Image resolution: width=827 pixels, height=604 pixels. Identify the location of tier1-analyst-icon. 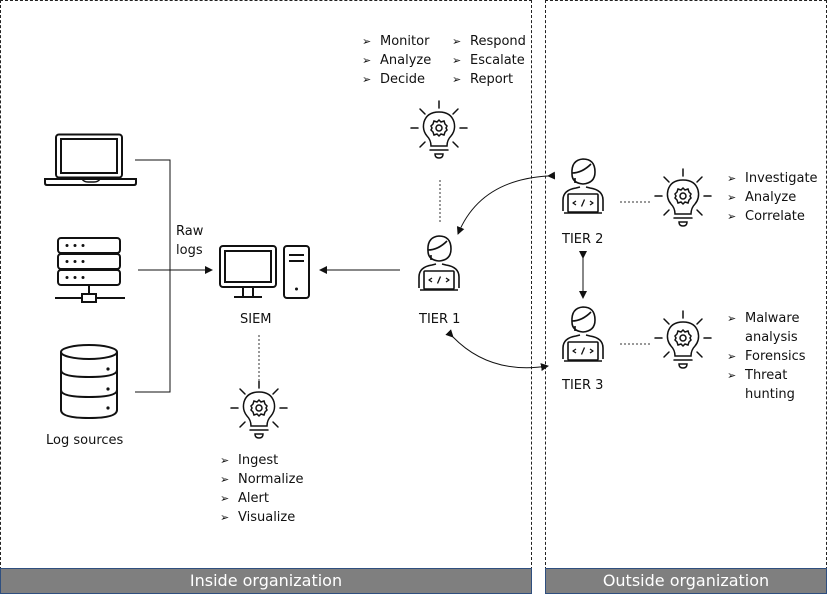
(439, 263).